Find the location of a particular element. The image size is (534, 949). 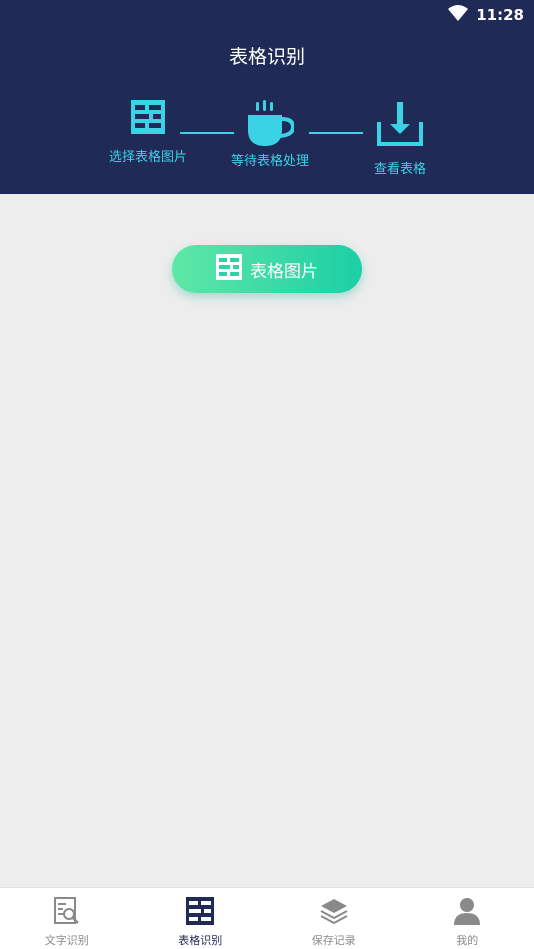

coffee-cup-icon is located at coordinates (271, 125).